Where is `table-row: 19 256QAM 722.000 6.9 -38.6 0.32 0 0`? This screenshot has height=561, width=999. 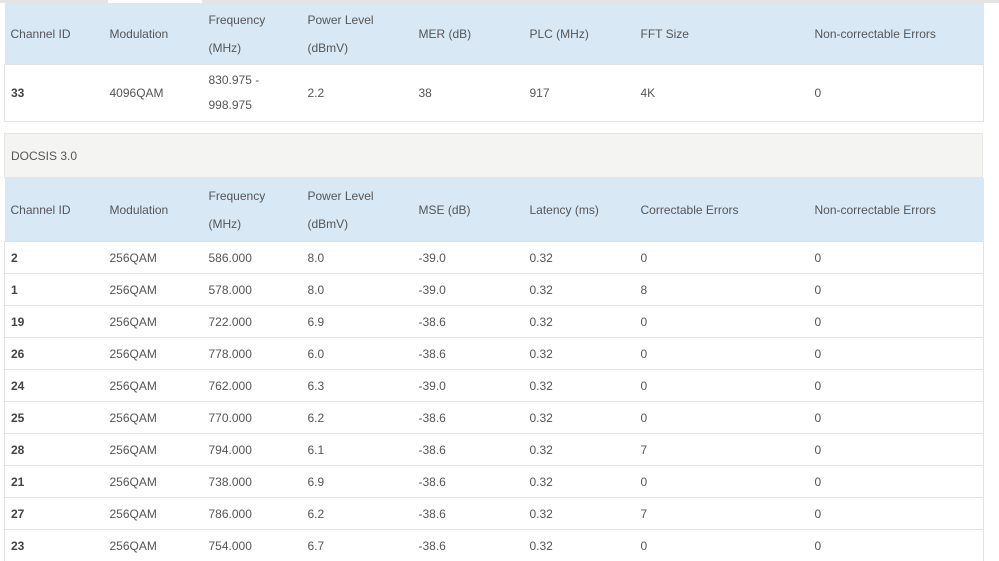
table-row: 19 256QAM 722.000 6.9 -38.6 0.32 0 0 is located at coordinates (494, 321).